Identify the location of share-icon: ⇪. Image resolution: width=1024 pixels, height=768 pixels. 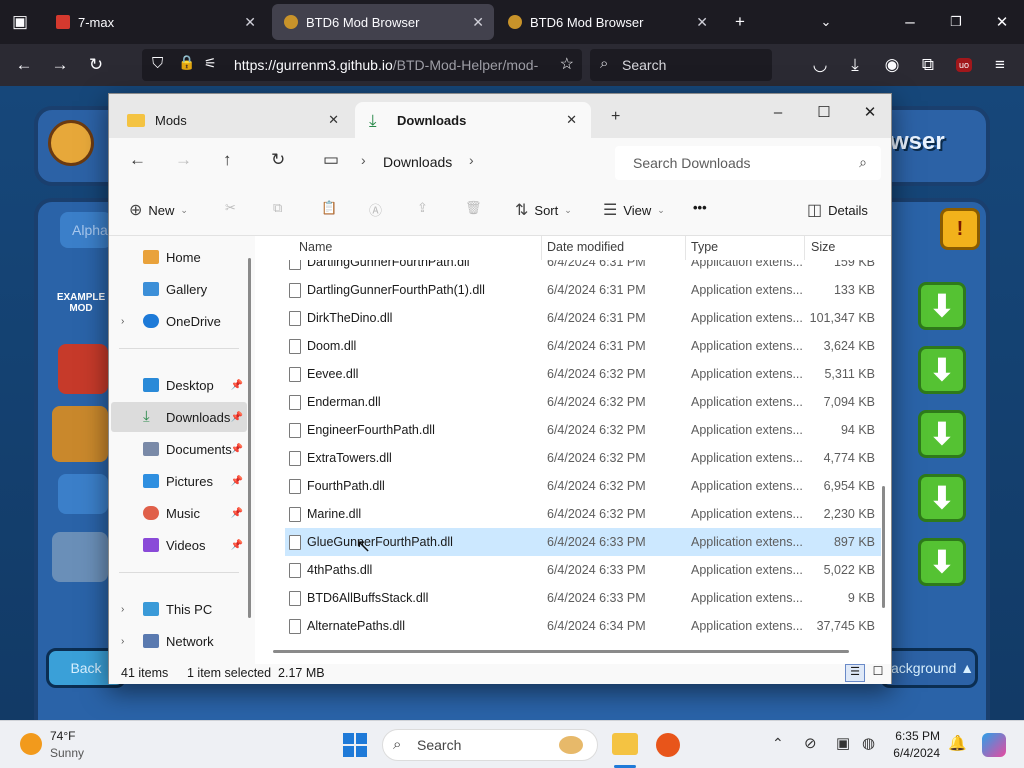
(422, 208).